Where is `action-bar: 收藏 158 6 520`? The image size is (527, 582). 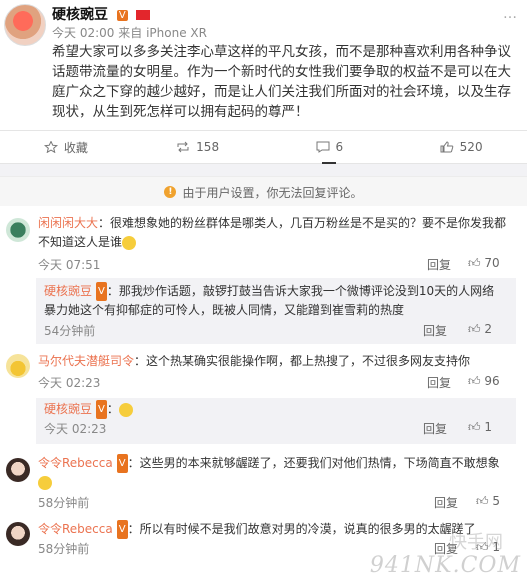
action-bar: 收藏 158 6 520 is located at coordinates (263, 147).